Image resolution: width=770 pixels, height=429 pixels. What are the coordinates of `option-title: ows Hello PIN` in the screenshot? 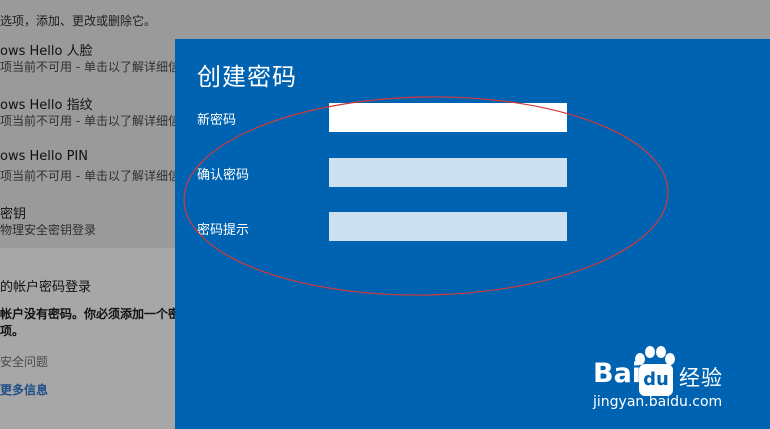 It's located at (44, 156).